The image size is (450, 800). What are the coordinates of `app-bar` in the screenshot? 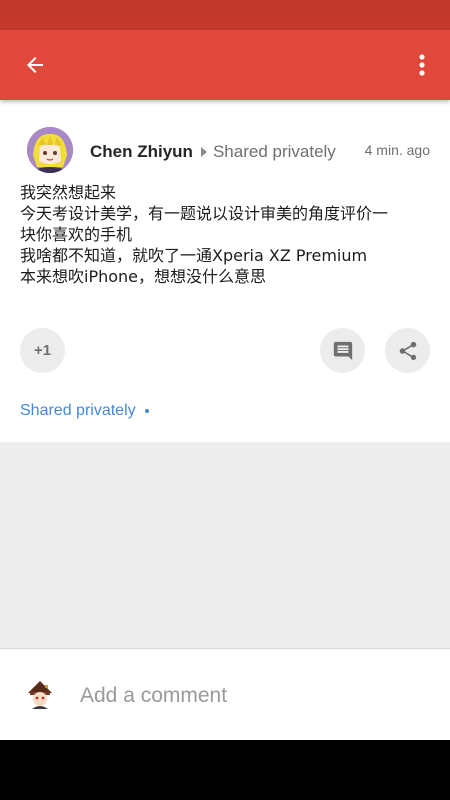 It's located at (225, 65).